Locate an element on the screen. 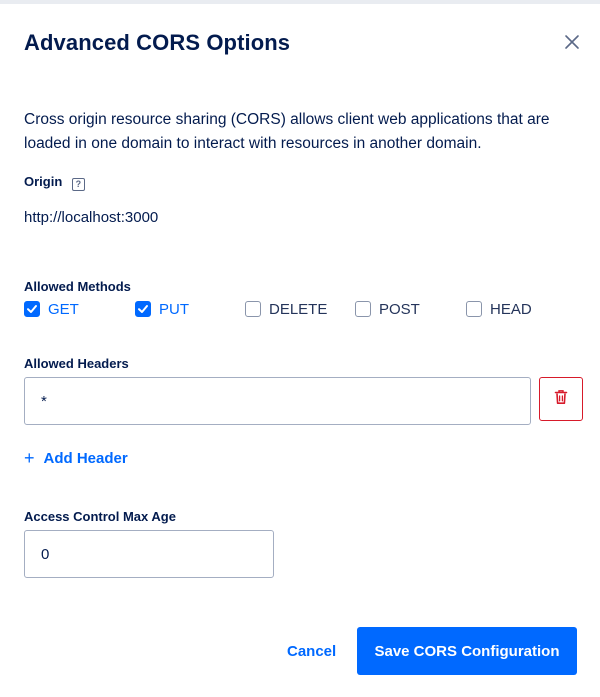  checkbox-delete is located at coordinates (253, 309).